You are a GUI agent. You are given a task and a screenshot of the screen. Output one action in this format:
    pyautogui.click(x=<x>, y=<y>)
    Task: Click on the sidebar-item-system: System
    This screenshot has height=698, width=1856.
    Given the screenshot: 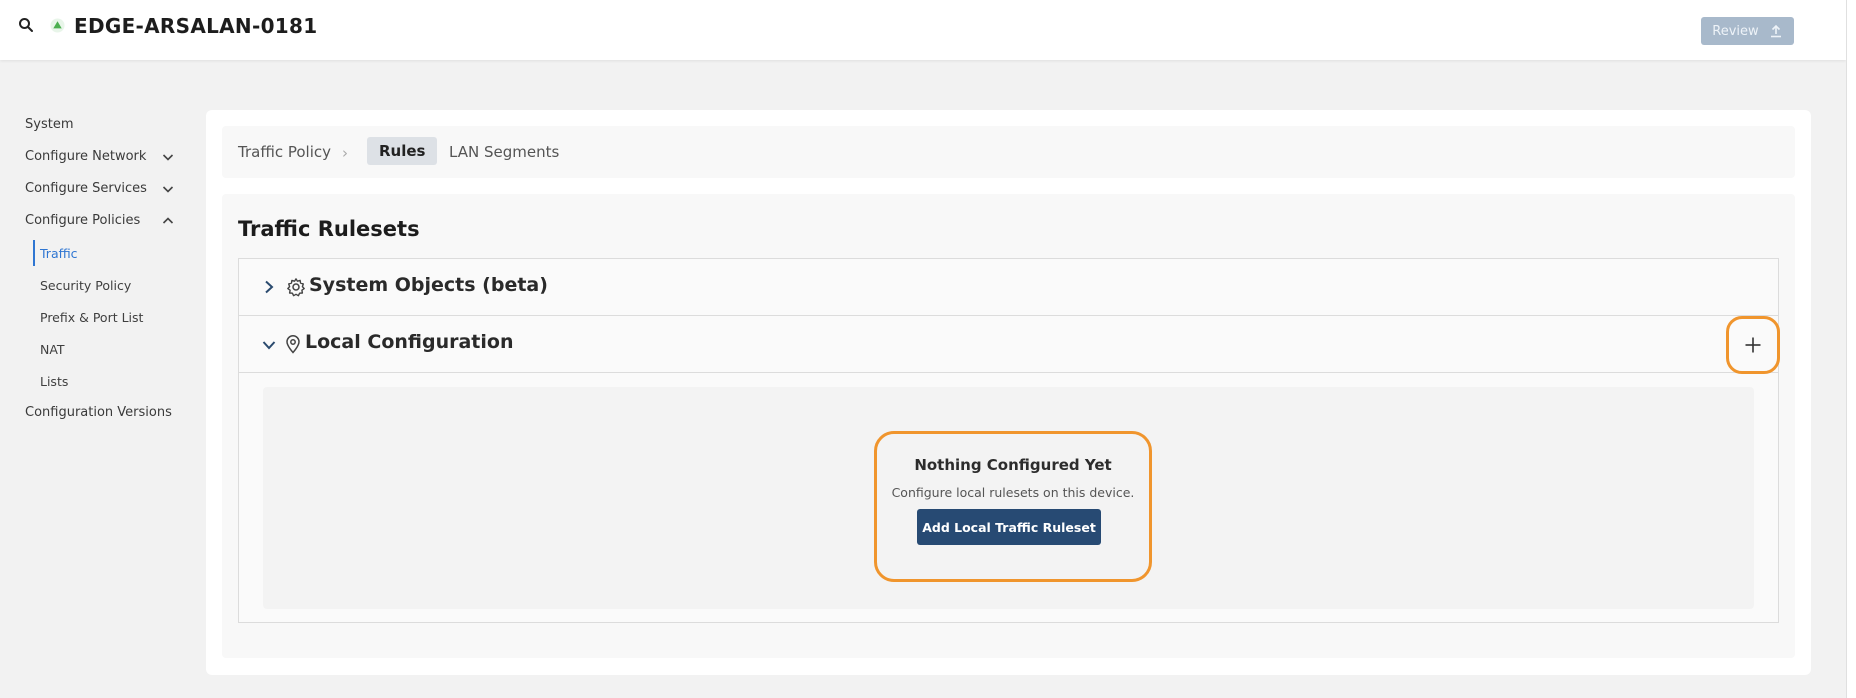 What is the action you would take?
    pyautogui.click(x=49, y=124)
    